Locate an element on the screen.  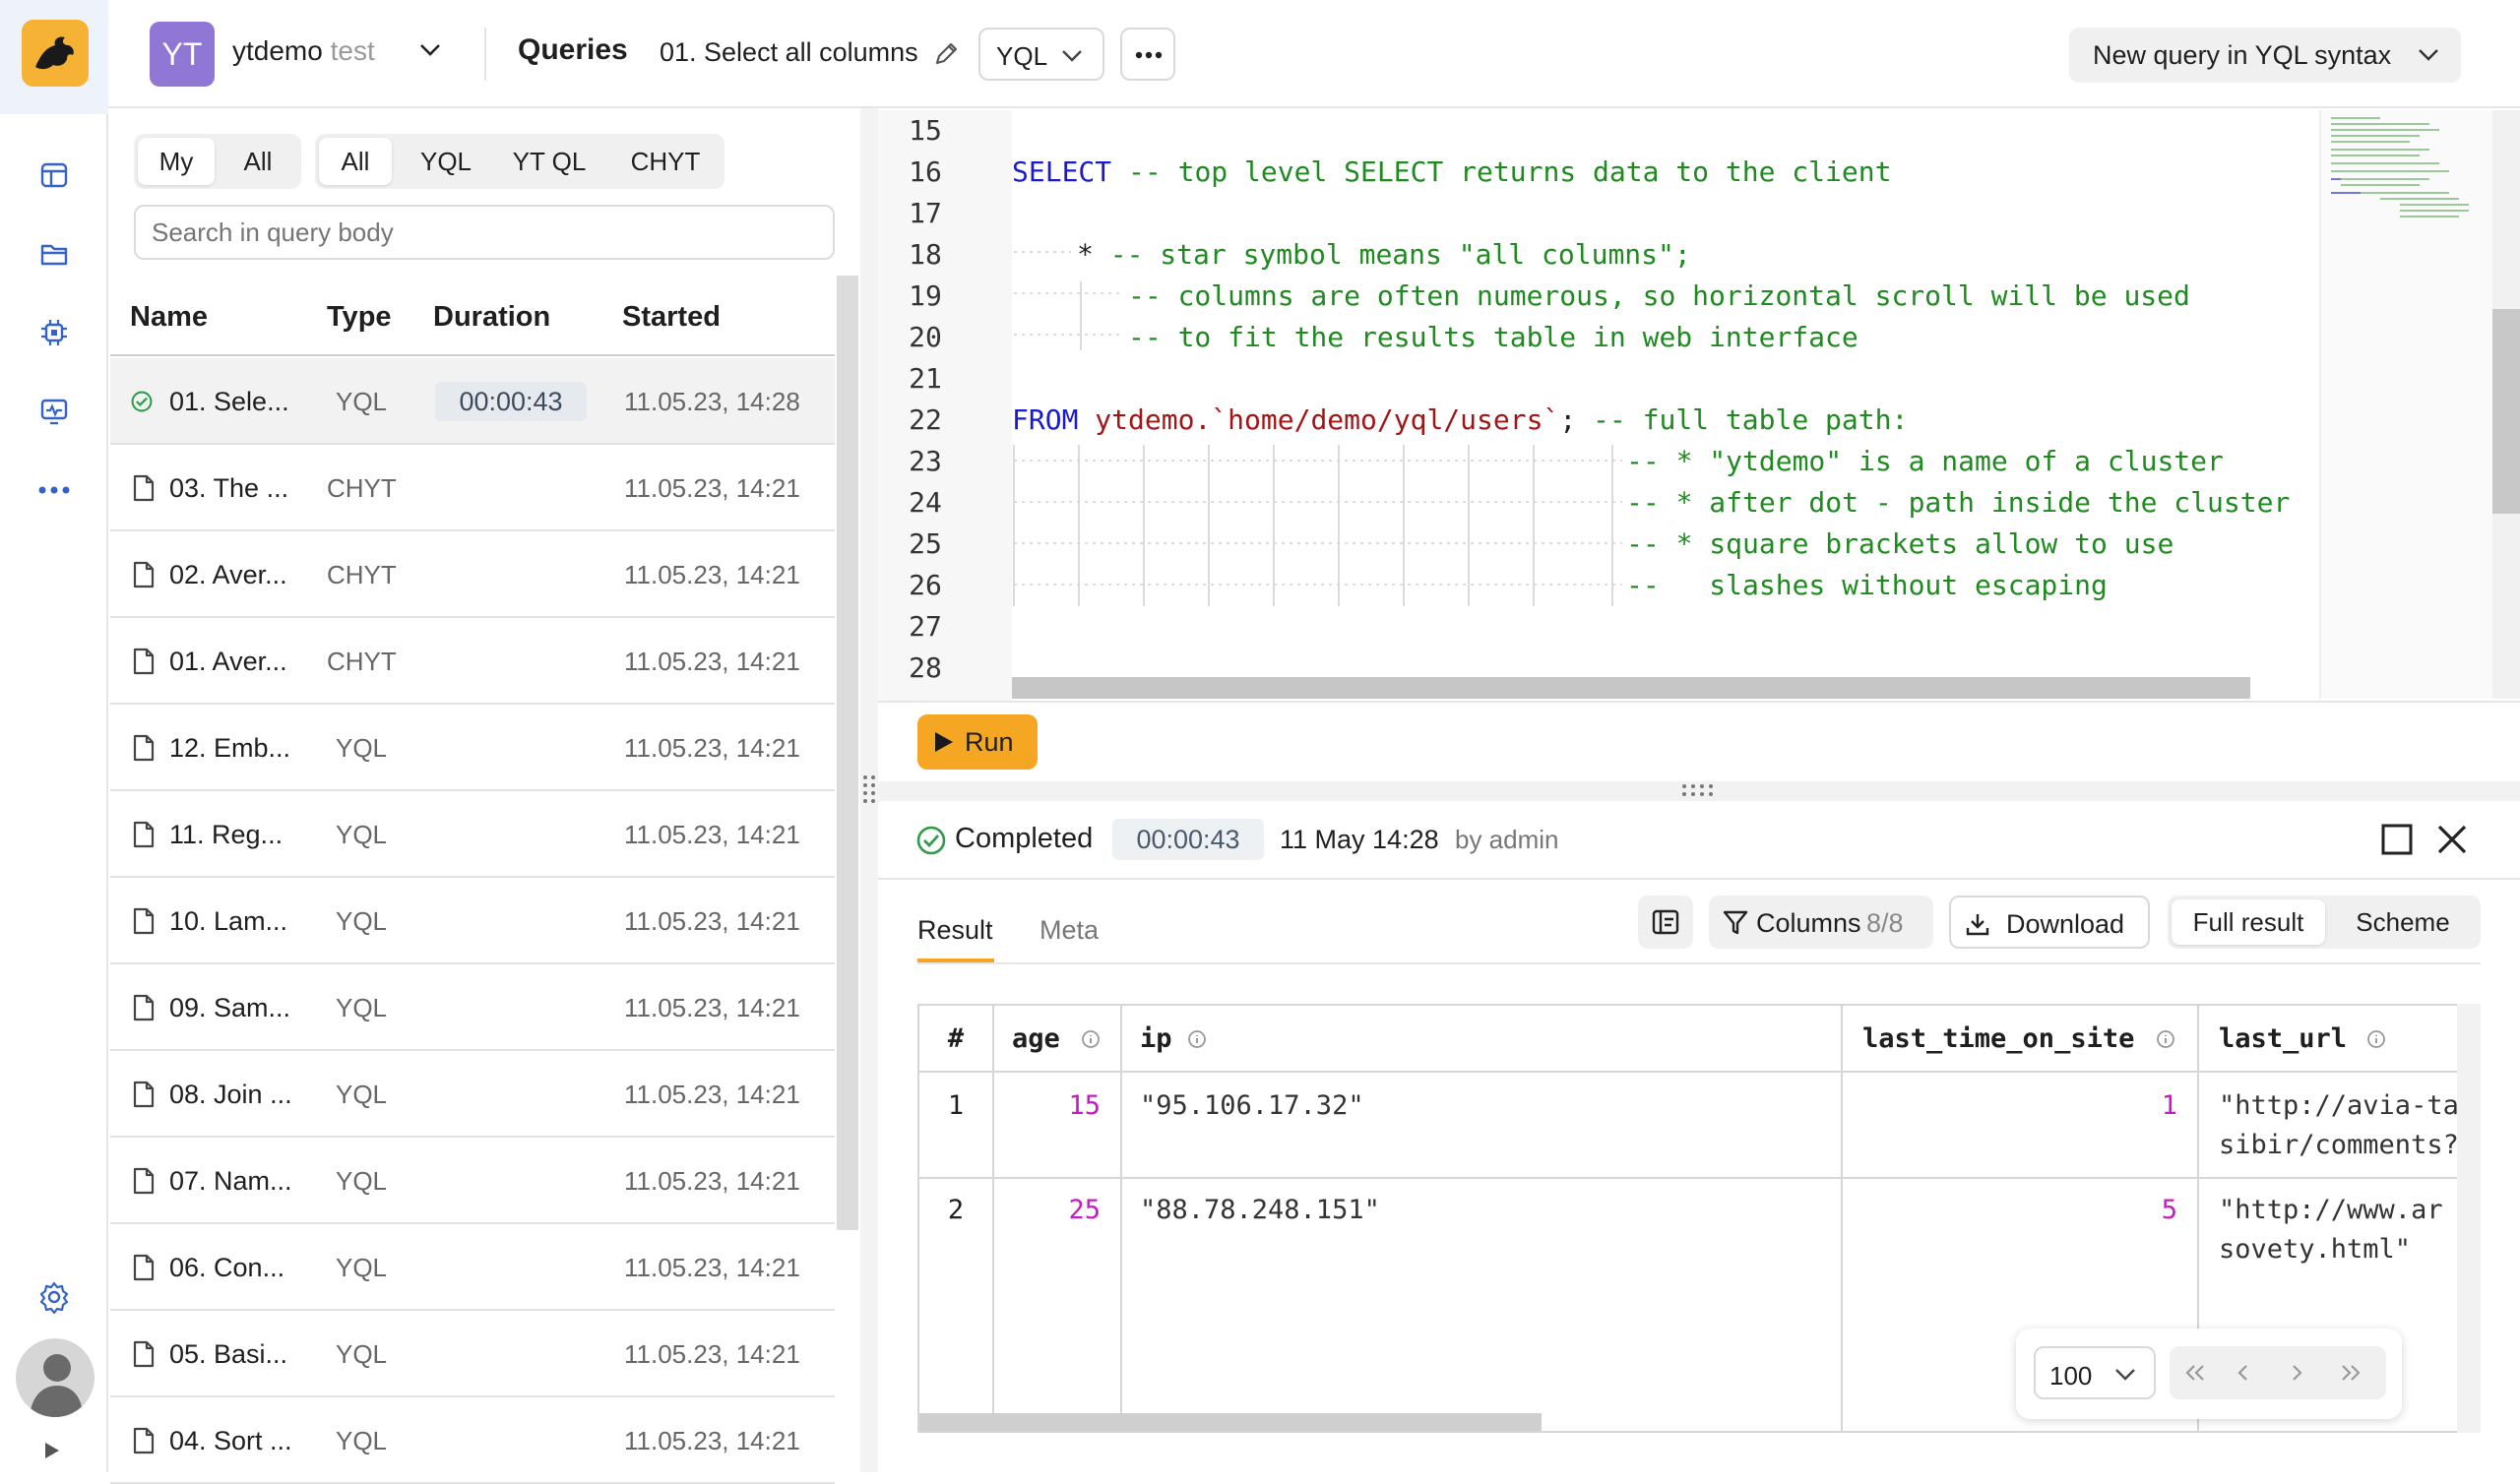
query-type: YQL is located at coordinates (361, 1181).